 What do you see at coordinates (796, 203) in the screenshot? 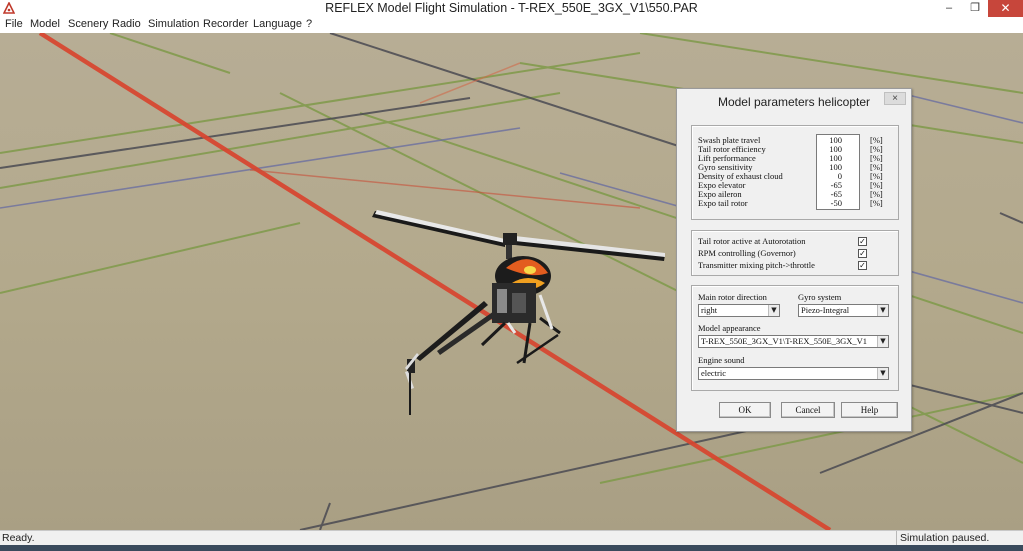
I see `param-row-expo-tail-rotor: Expo tail rotor -50 [%]` at bounding box center [796, 203].